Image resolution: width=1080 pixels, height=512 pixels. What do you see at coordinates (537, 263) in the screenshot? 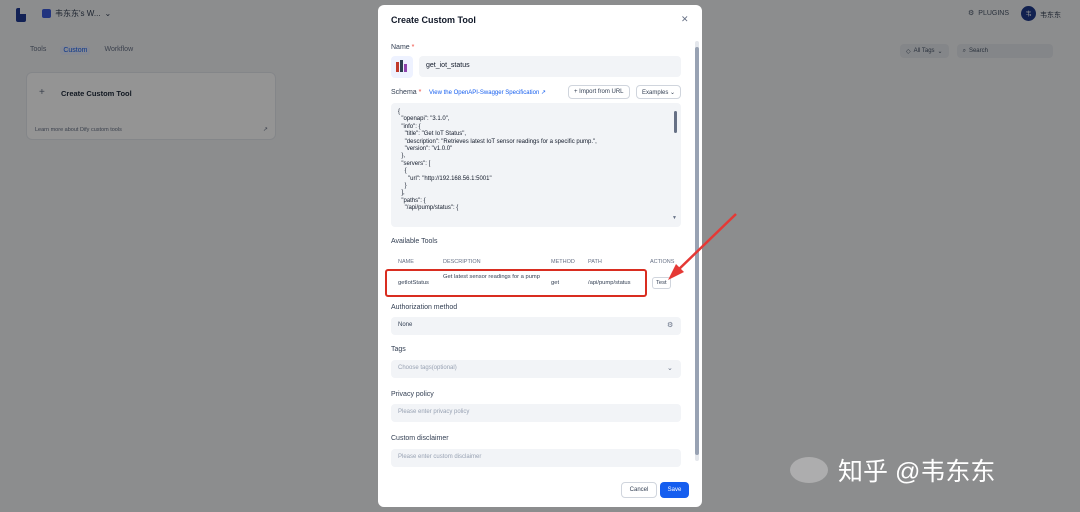
I see `tools-table-header: NAME DESCRIPTION METHOD PATH ACTIONS` at bounding box center [537, 263].